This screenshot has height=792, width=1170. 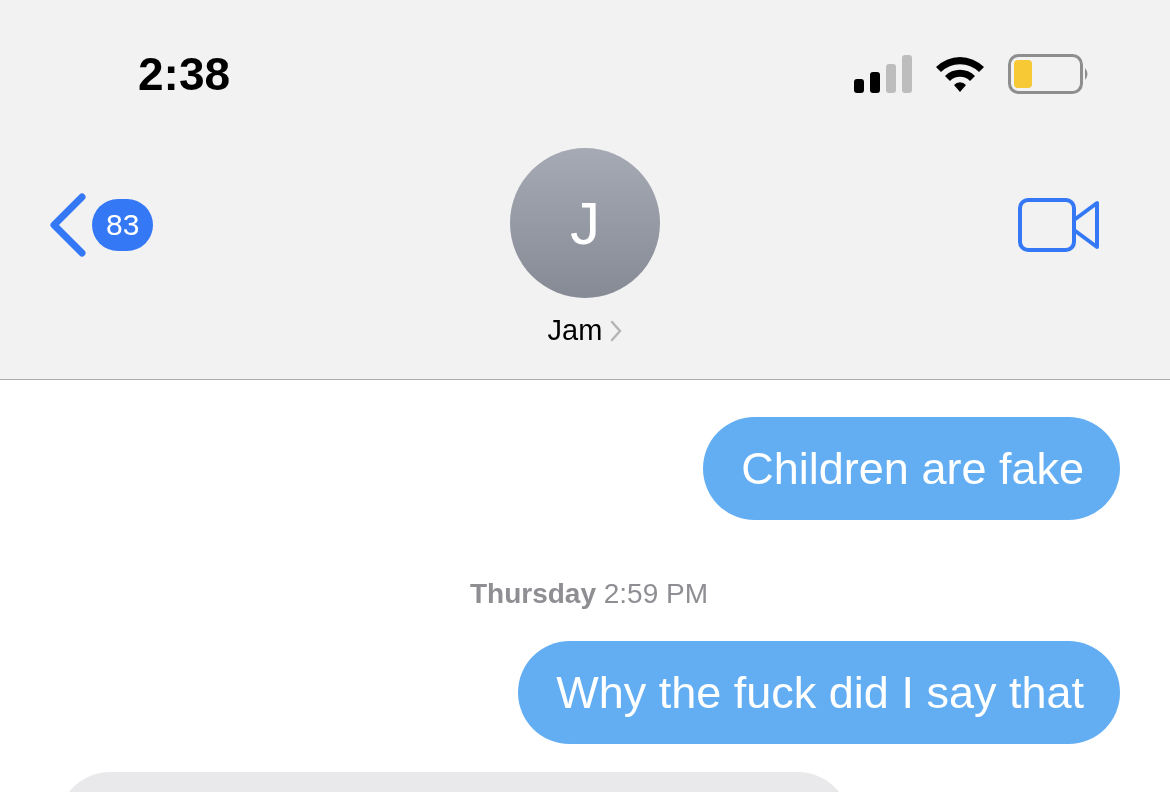 What do you see at coordinates (68, 225) in the screenshot?
I see `chevron-left-icon` at bounding box center [68, 225].